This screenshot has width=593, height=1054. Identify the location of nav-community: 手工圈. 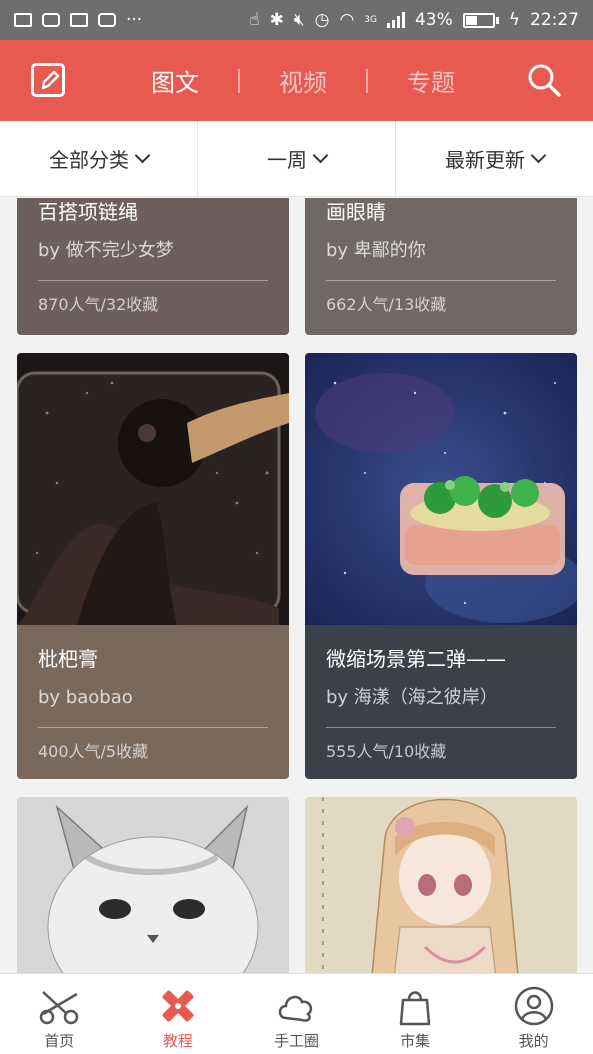
(296, 1014).